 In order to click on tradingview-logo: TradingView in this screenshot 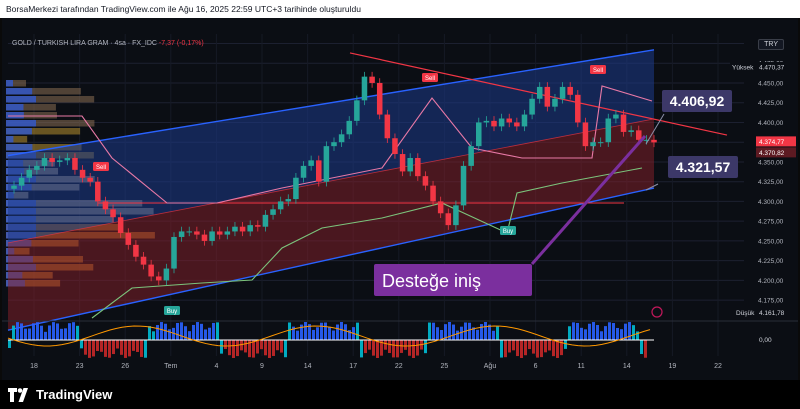, I will do `click(60, 394)`.